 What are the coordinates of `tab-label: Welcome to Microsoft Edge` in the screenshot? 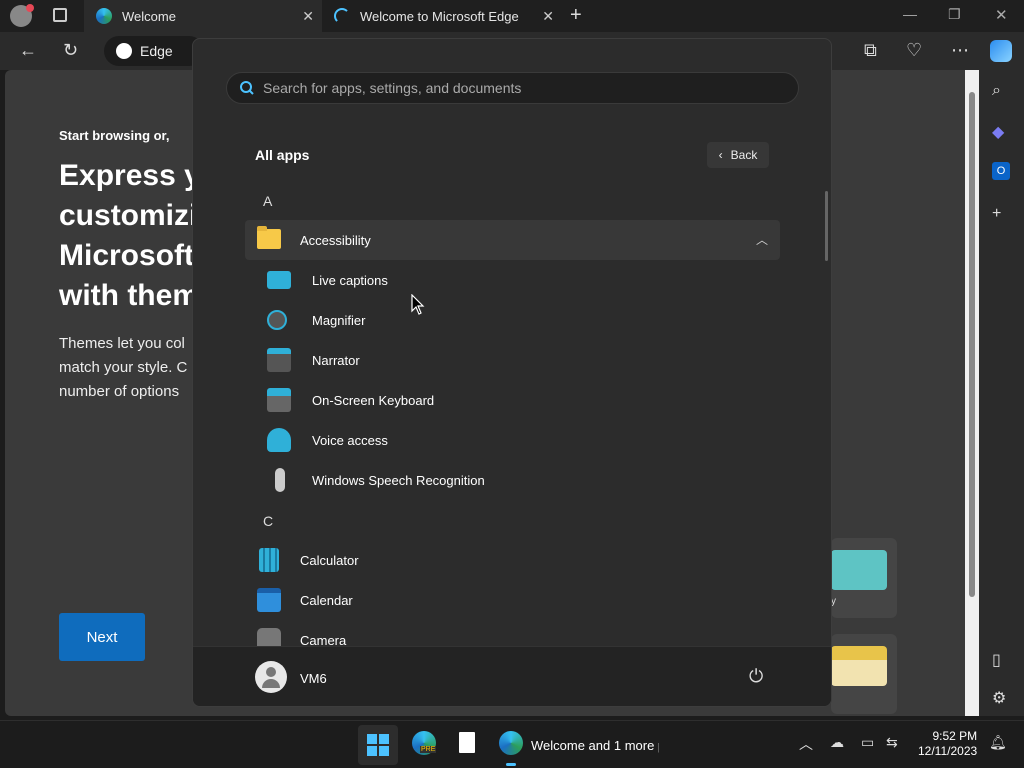 It's located at (439, 16).